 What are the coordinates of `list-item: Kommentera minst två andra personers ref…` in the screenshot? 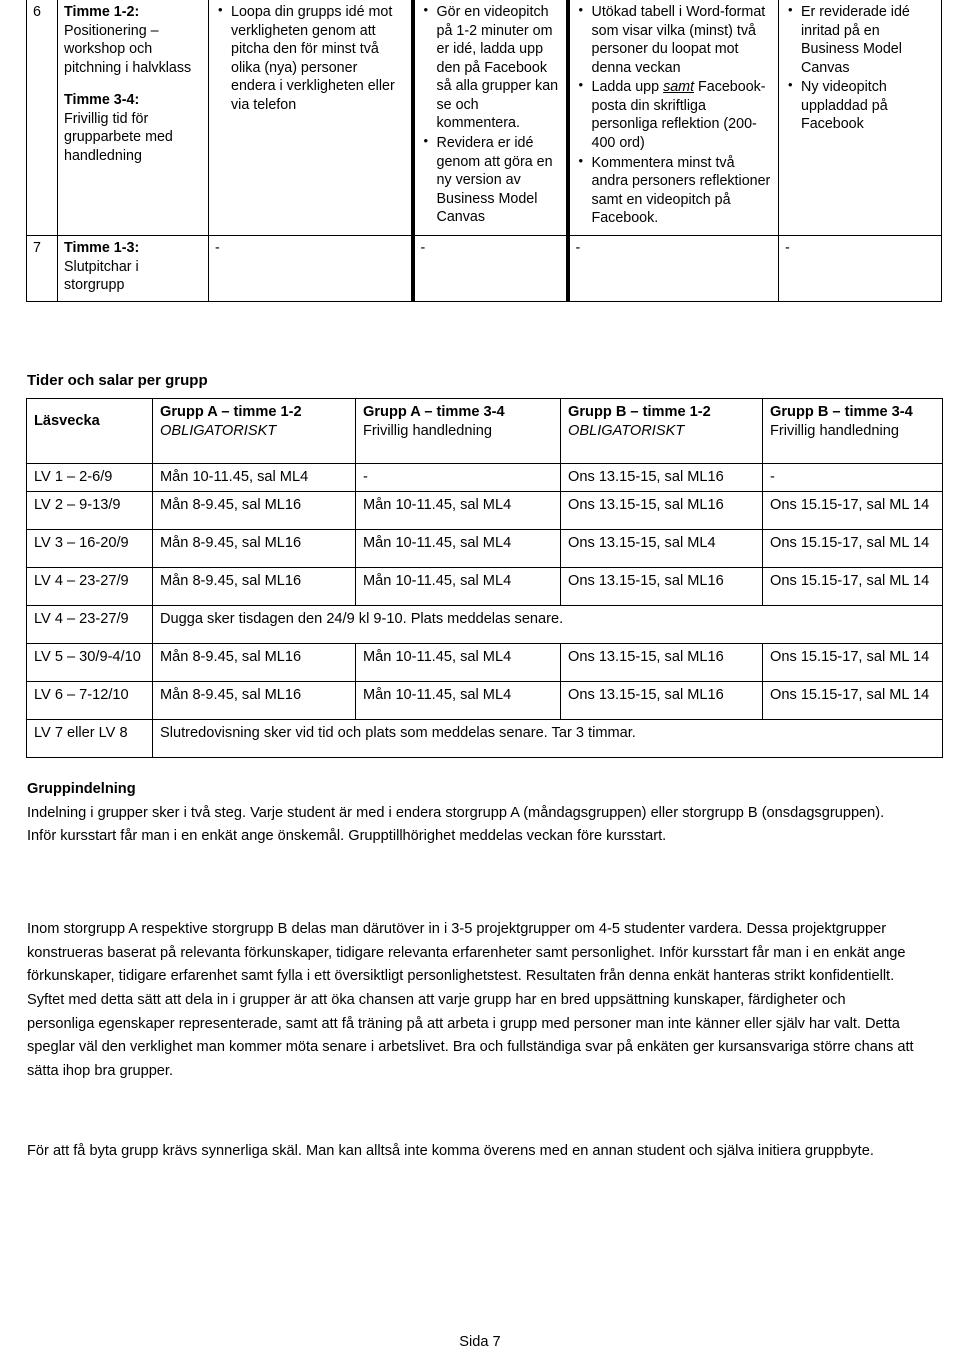 It's located at (676, 190).